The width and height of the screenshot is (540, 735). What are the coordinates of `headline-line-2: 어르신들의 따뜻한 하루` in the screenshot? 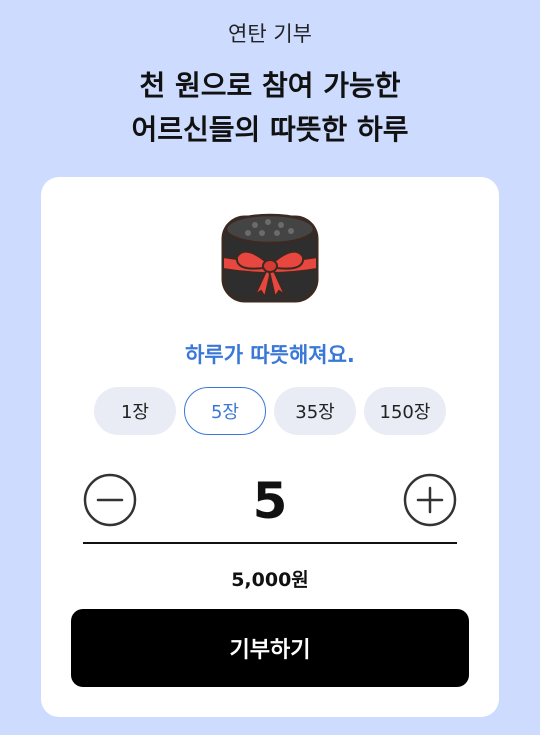 It's located at (270, 129).